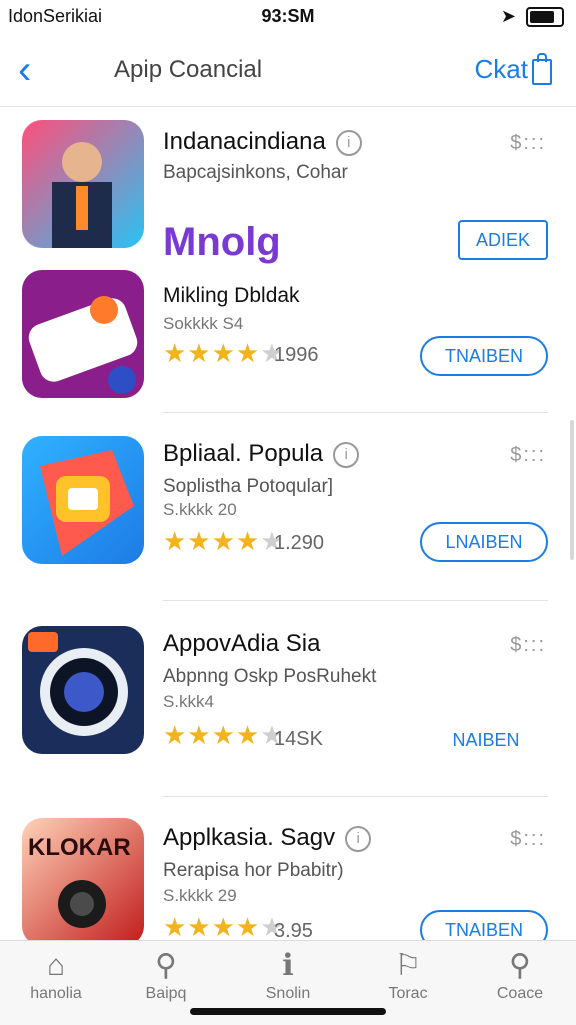 This screenshot has width=576, height=1025. Describe the element at coordinates (248, 486) in the screenshot. I see `app-subtitle: Soplistha Potoqular]` at that location.